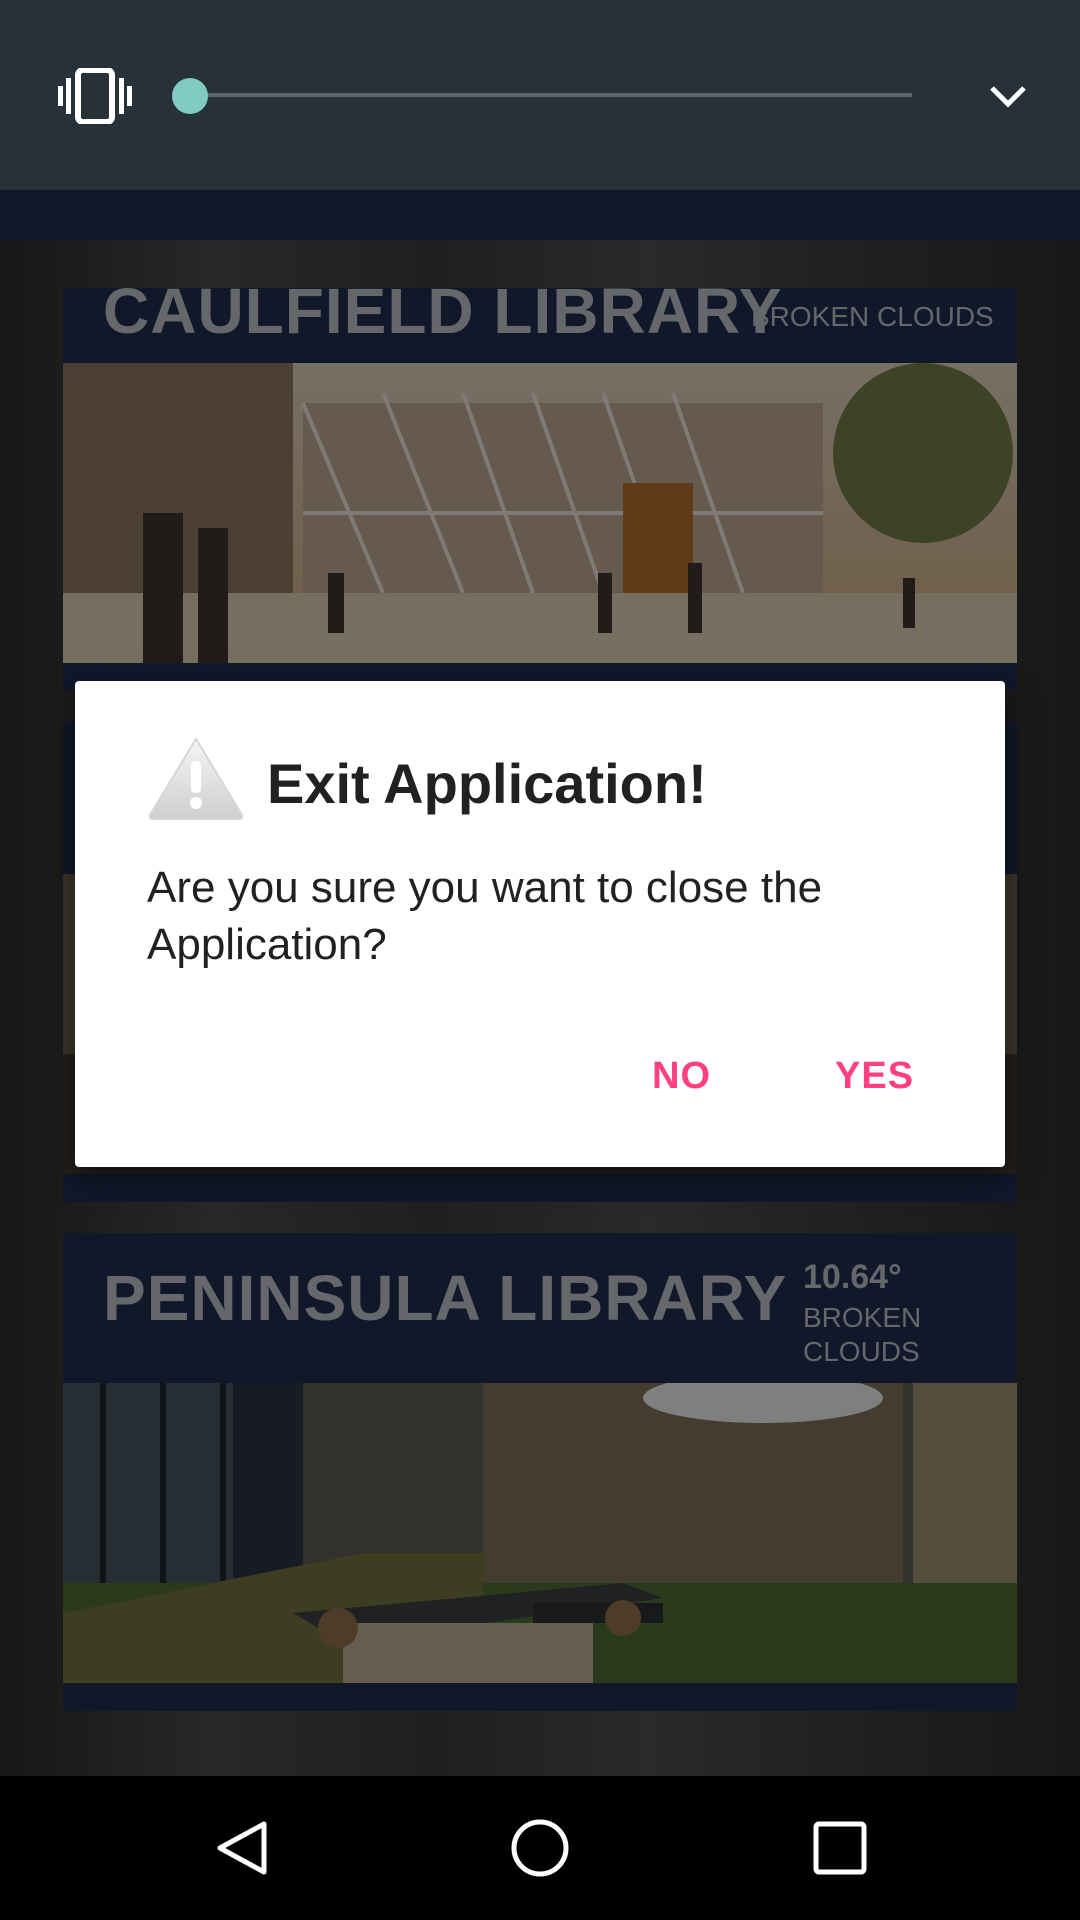 The image size is (1080, 1920). Describe the element at coordinates (874, 1076) in the screenshot. I see `yes-button: YES` at that location.